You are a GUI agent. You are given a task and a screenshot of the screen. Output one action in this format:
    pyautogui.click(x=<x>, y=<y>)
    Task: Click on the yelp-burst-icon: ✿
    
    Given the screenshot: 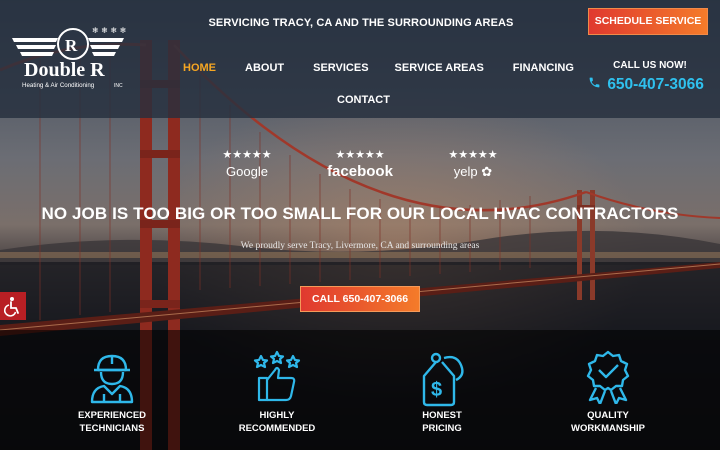 What is the action you would take?
    pyautogui.click(x=487, y=171)
    